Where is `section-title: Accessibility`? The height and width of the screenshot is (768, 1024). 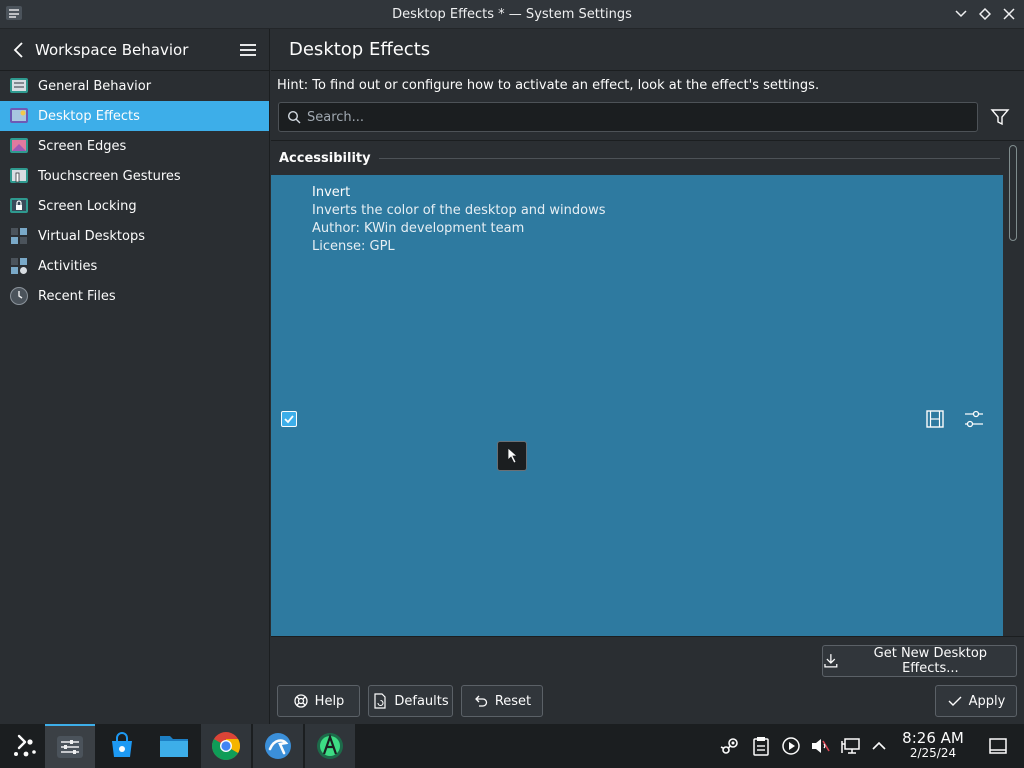 section-title: Accessibility is located at coordinates (325, 158).